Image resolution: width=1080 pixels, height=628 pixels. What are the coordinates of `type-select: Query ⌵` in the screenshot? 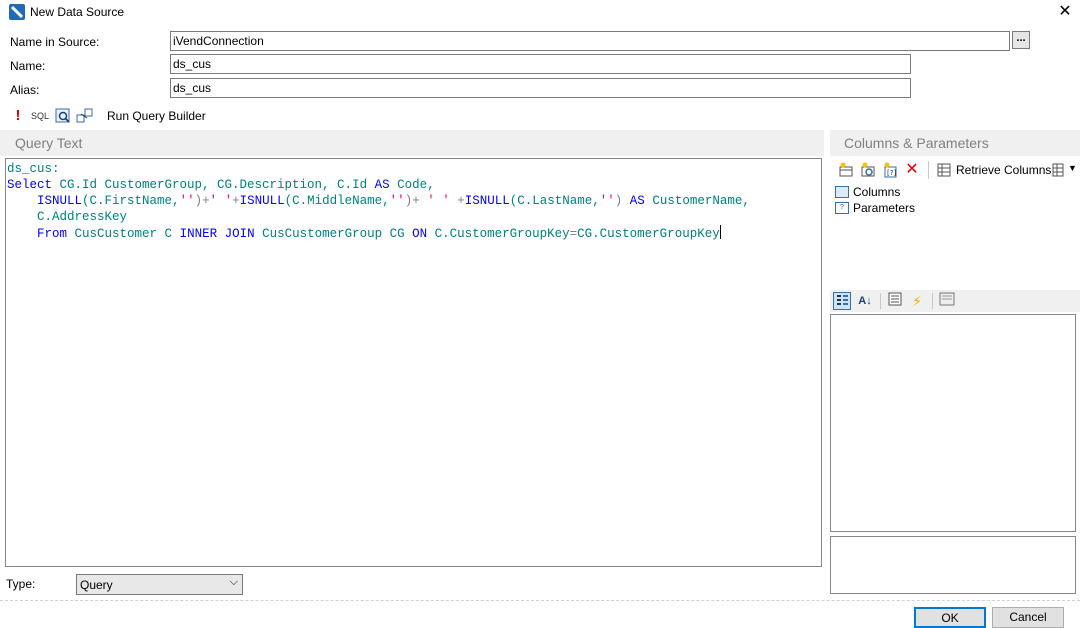 It's located at (159, 584).